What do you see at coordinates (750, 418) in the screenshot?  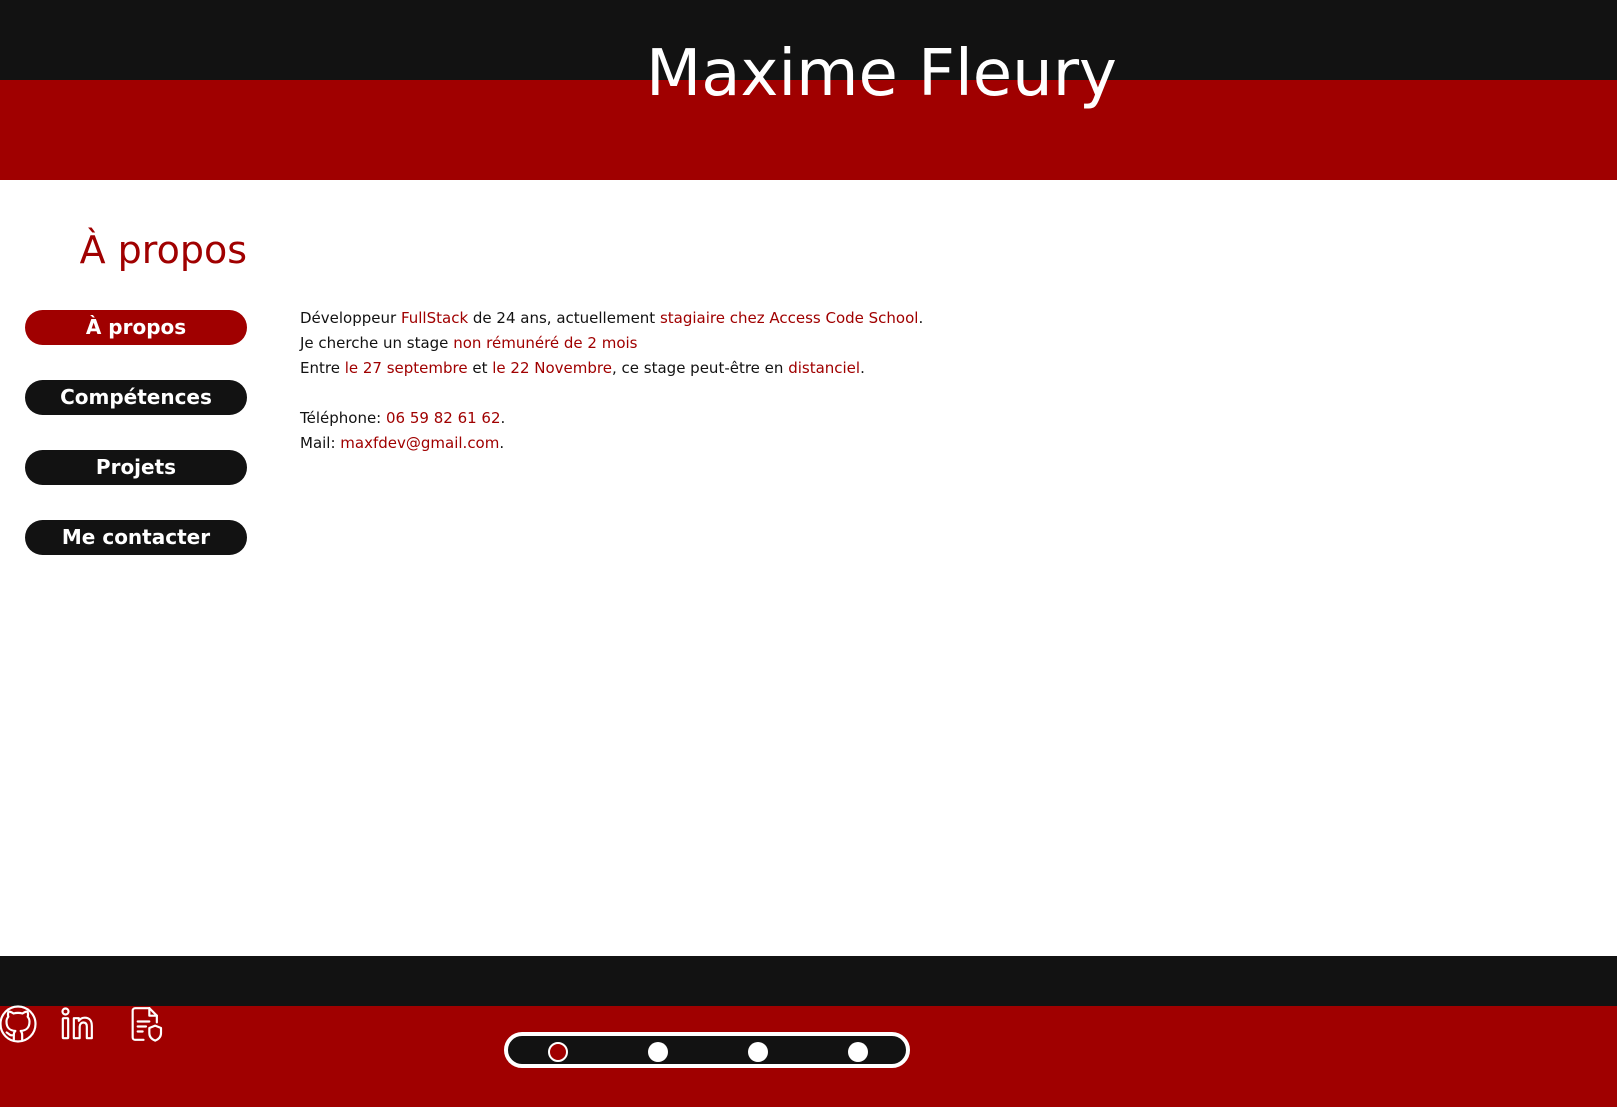 I see `about-line-phone: Téléphone: 06 59 82 61 62.` at bounding box center [750, 418].